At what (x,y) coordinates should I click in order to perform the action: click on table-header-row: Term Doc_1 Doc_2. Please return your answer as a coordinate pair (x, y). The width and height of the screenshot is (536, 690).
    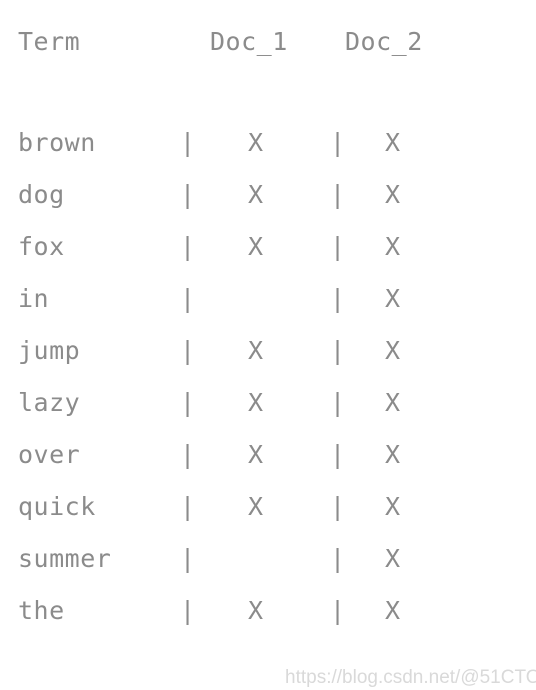
    Looking at the image, I should click on (268, 42).